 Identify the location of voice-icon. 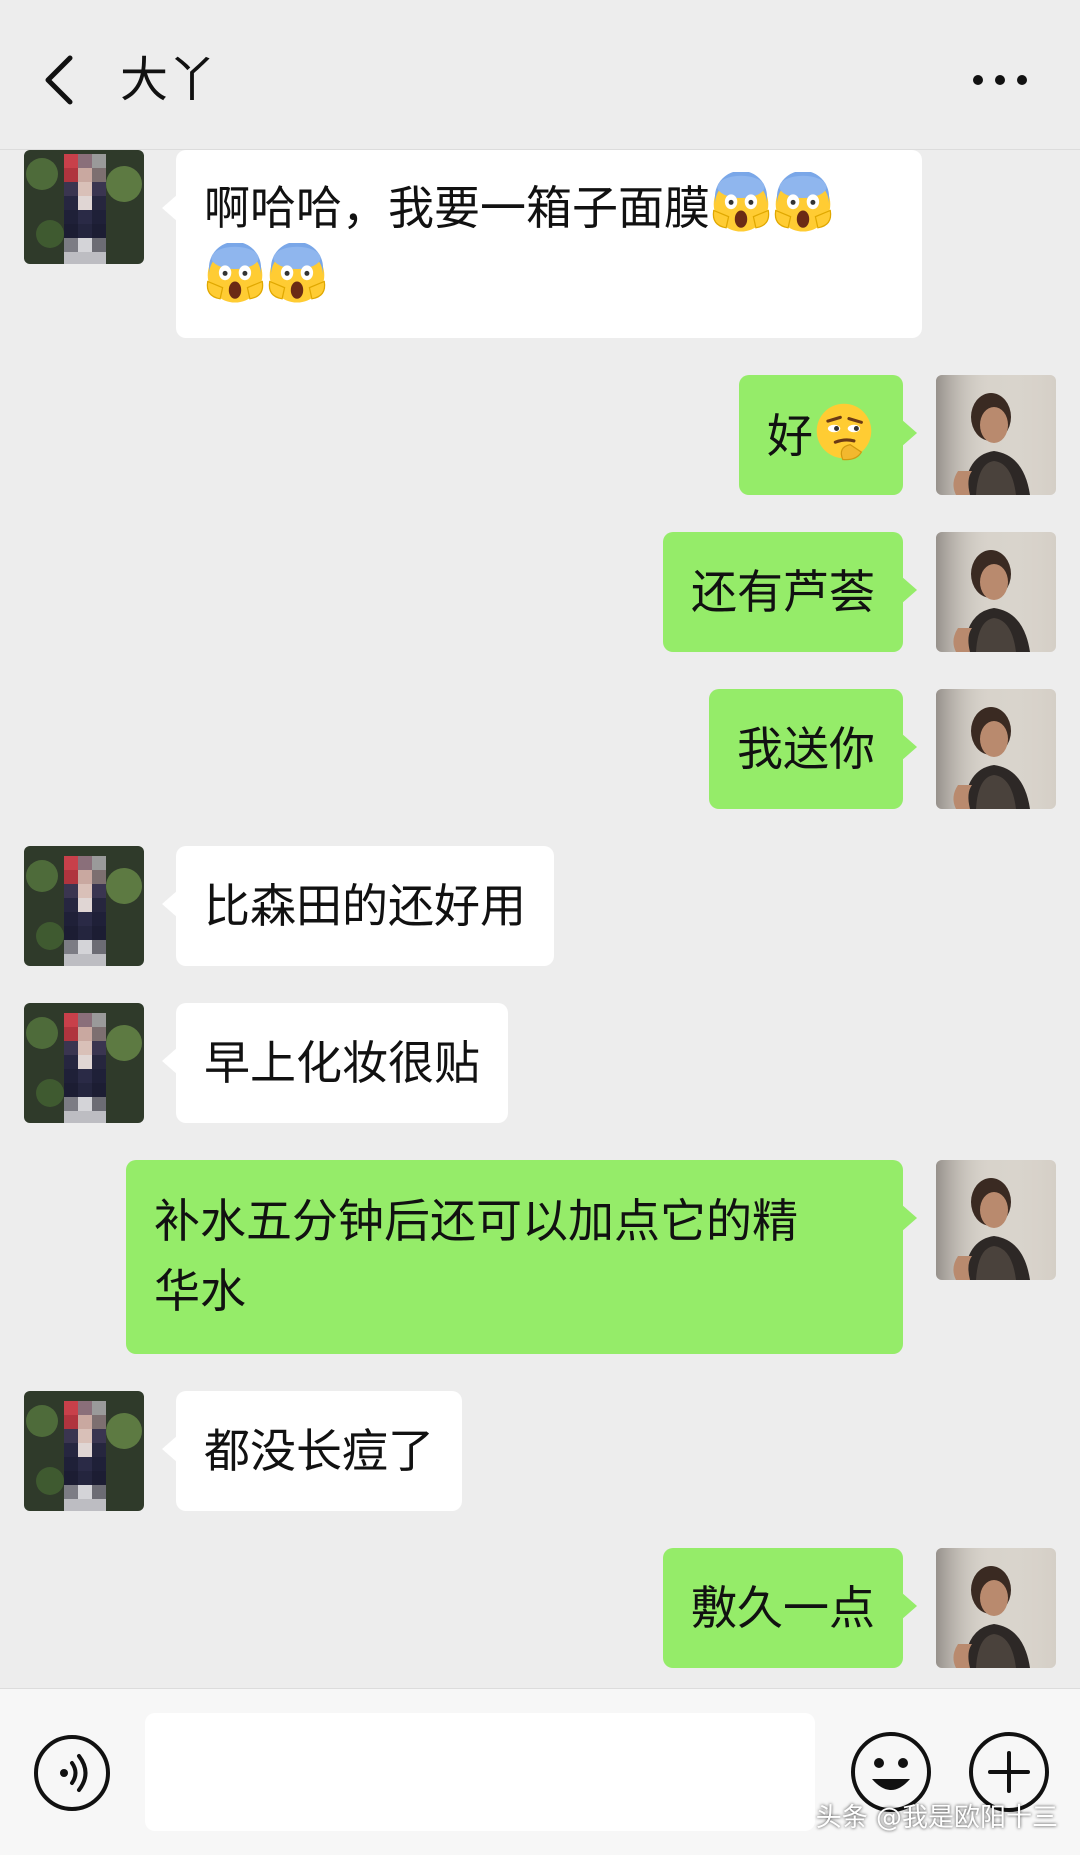
(72, 1773).